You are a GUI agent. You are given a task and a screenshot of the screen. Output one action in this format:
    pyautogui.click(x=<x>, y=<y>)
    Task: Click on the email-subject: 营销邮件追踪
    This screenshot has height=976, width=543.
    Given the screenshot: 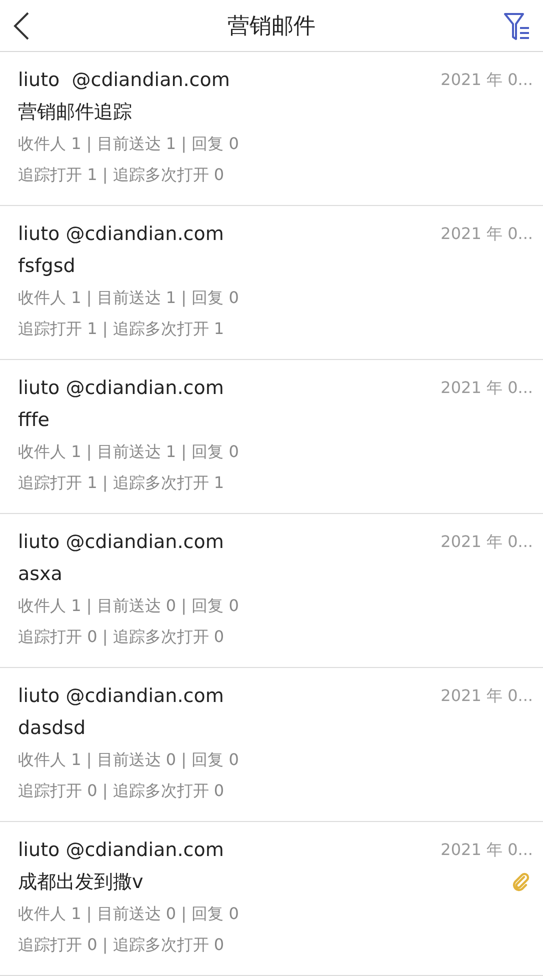 What is the action you would take?
    pyautogui.click(x=75, y=112)
    